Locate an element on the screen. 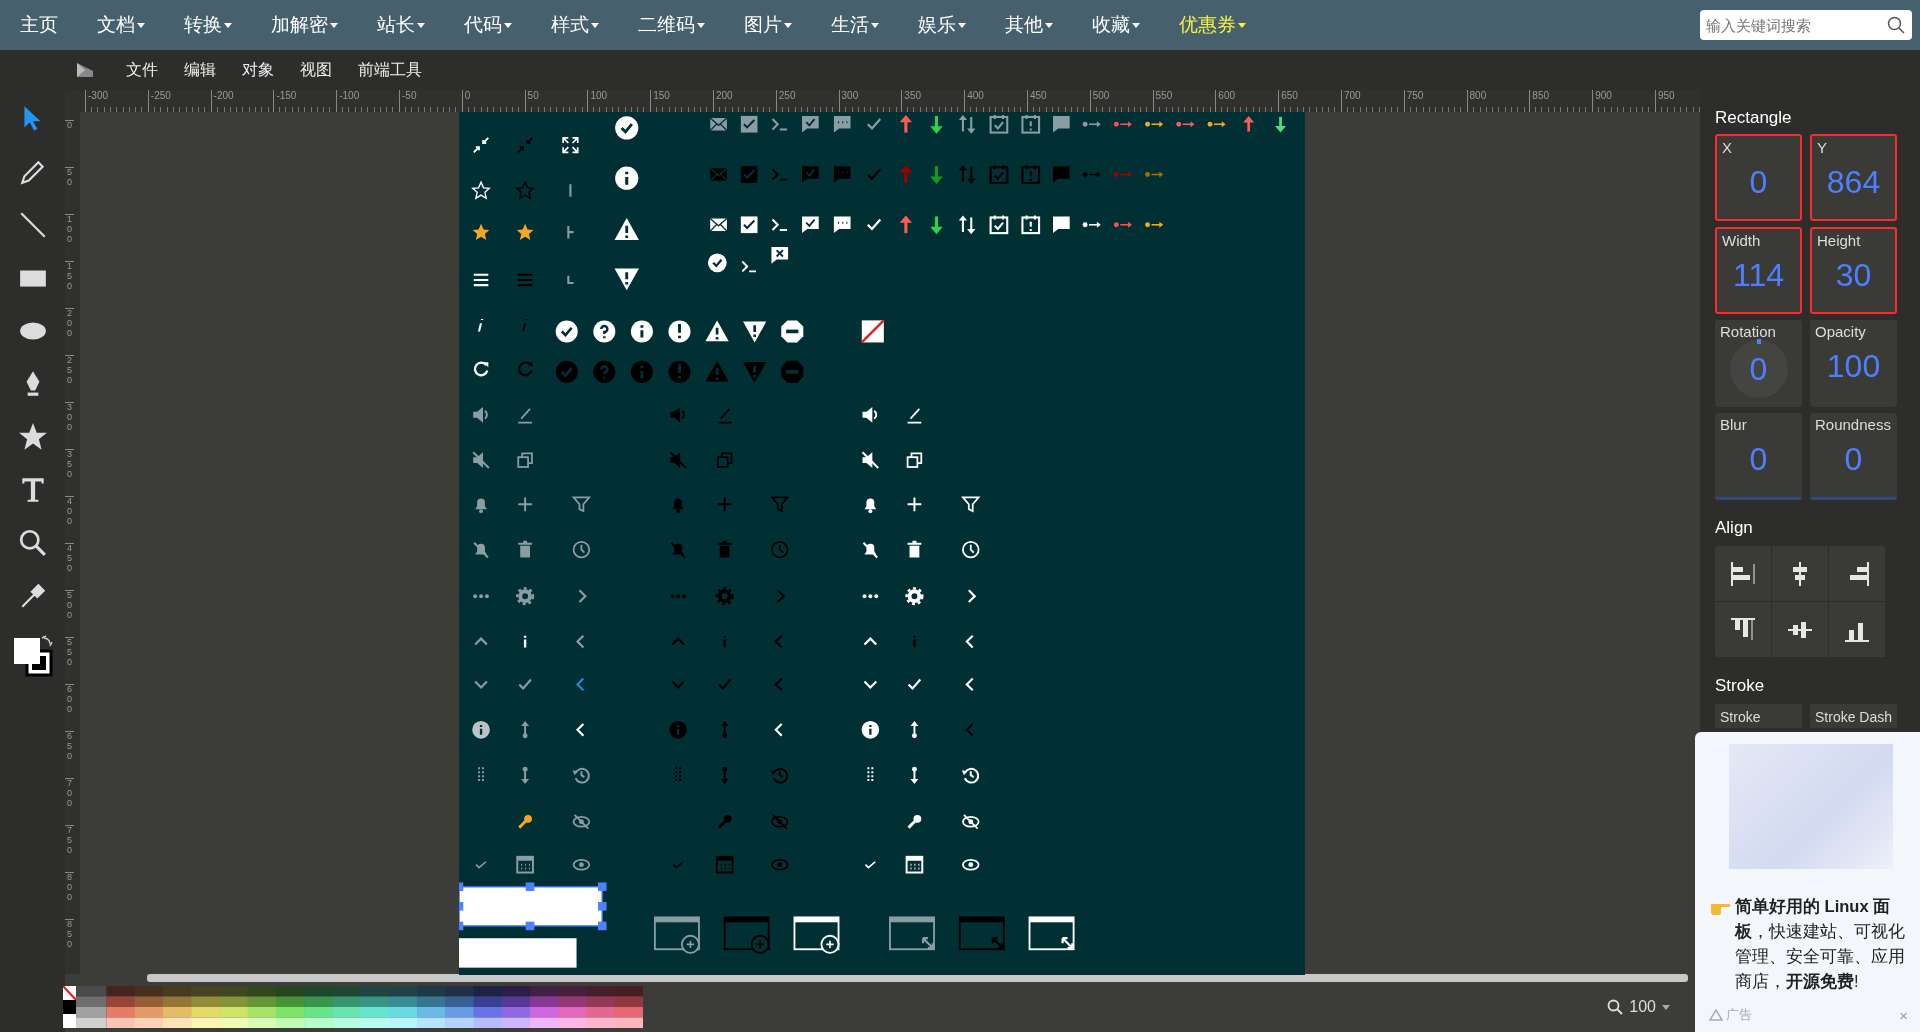 The width and height of the screenshot is (1920, 1032). zoom-icon is located at coordinates (1615, 1007).